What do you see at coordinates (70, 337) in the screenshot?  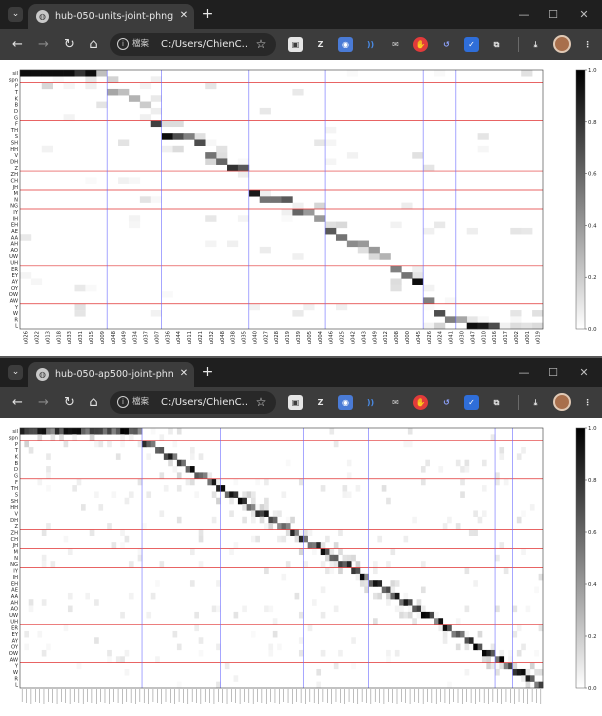 I see `column-tick-label: u033` at bounding box center [70, 337].